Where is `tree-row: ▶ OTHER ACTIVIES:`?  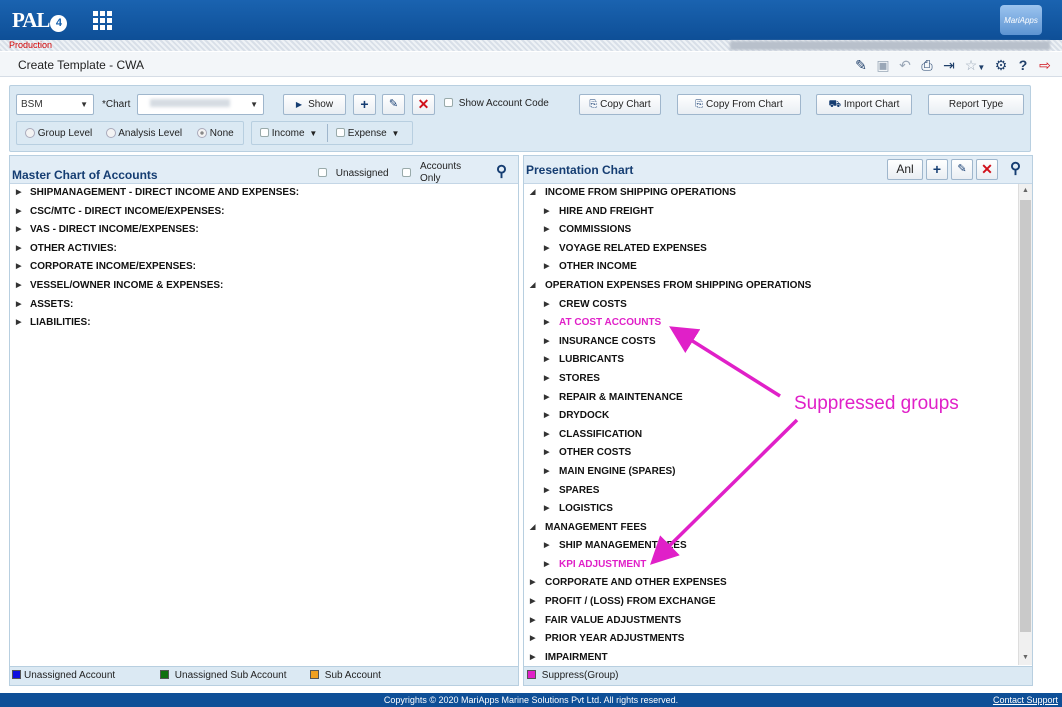
tree-row: ▶ OTHER ACTIVIES: is located at coordinates (264, 249).